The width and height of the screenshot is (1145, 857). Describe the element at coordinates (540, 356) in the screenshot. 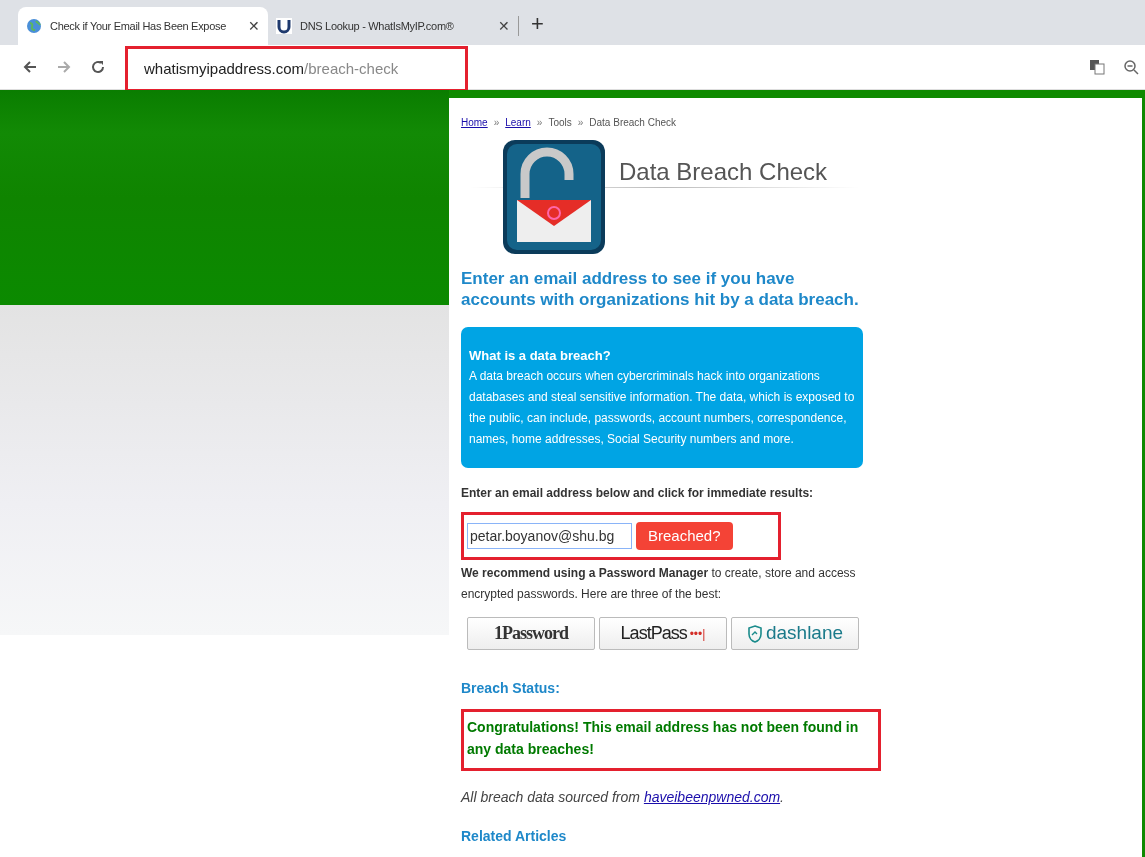

I see `info-heading: What is a data breach?` at that location.